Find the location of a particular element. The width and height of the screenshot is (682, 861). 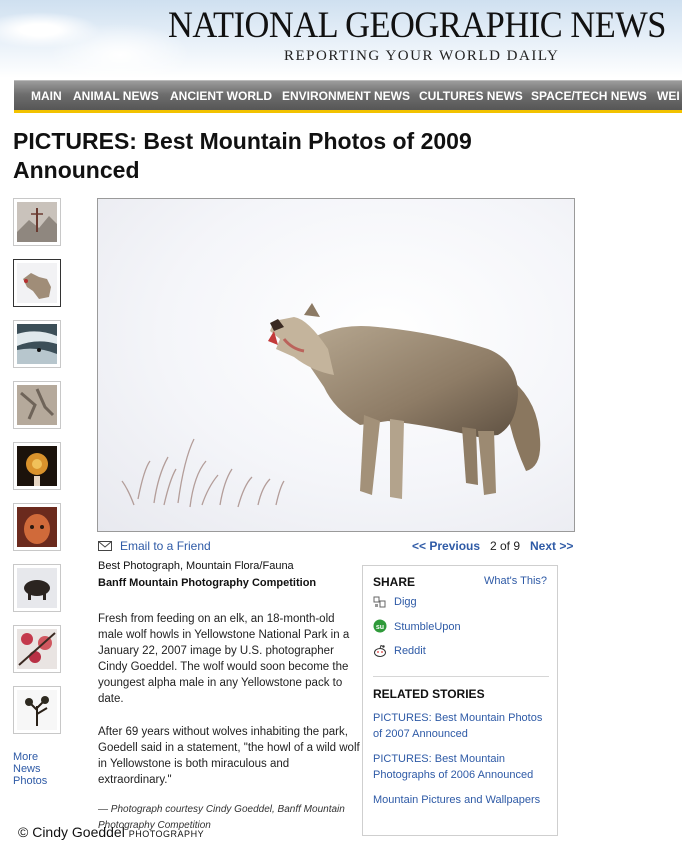

share-reddit-link: Reddit is located at coordinates (410, 651).